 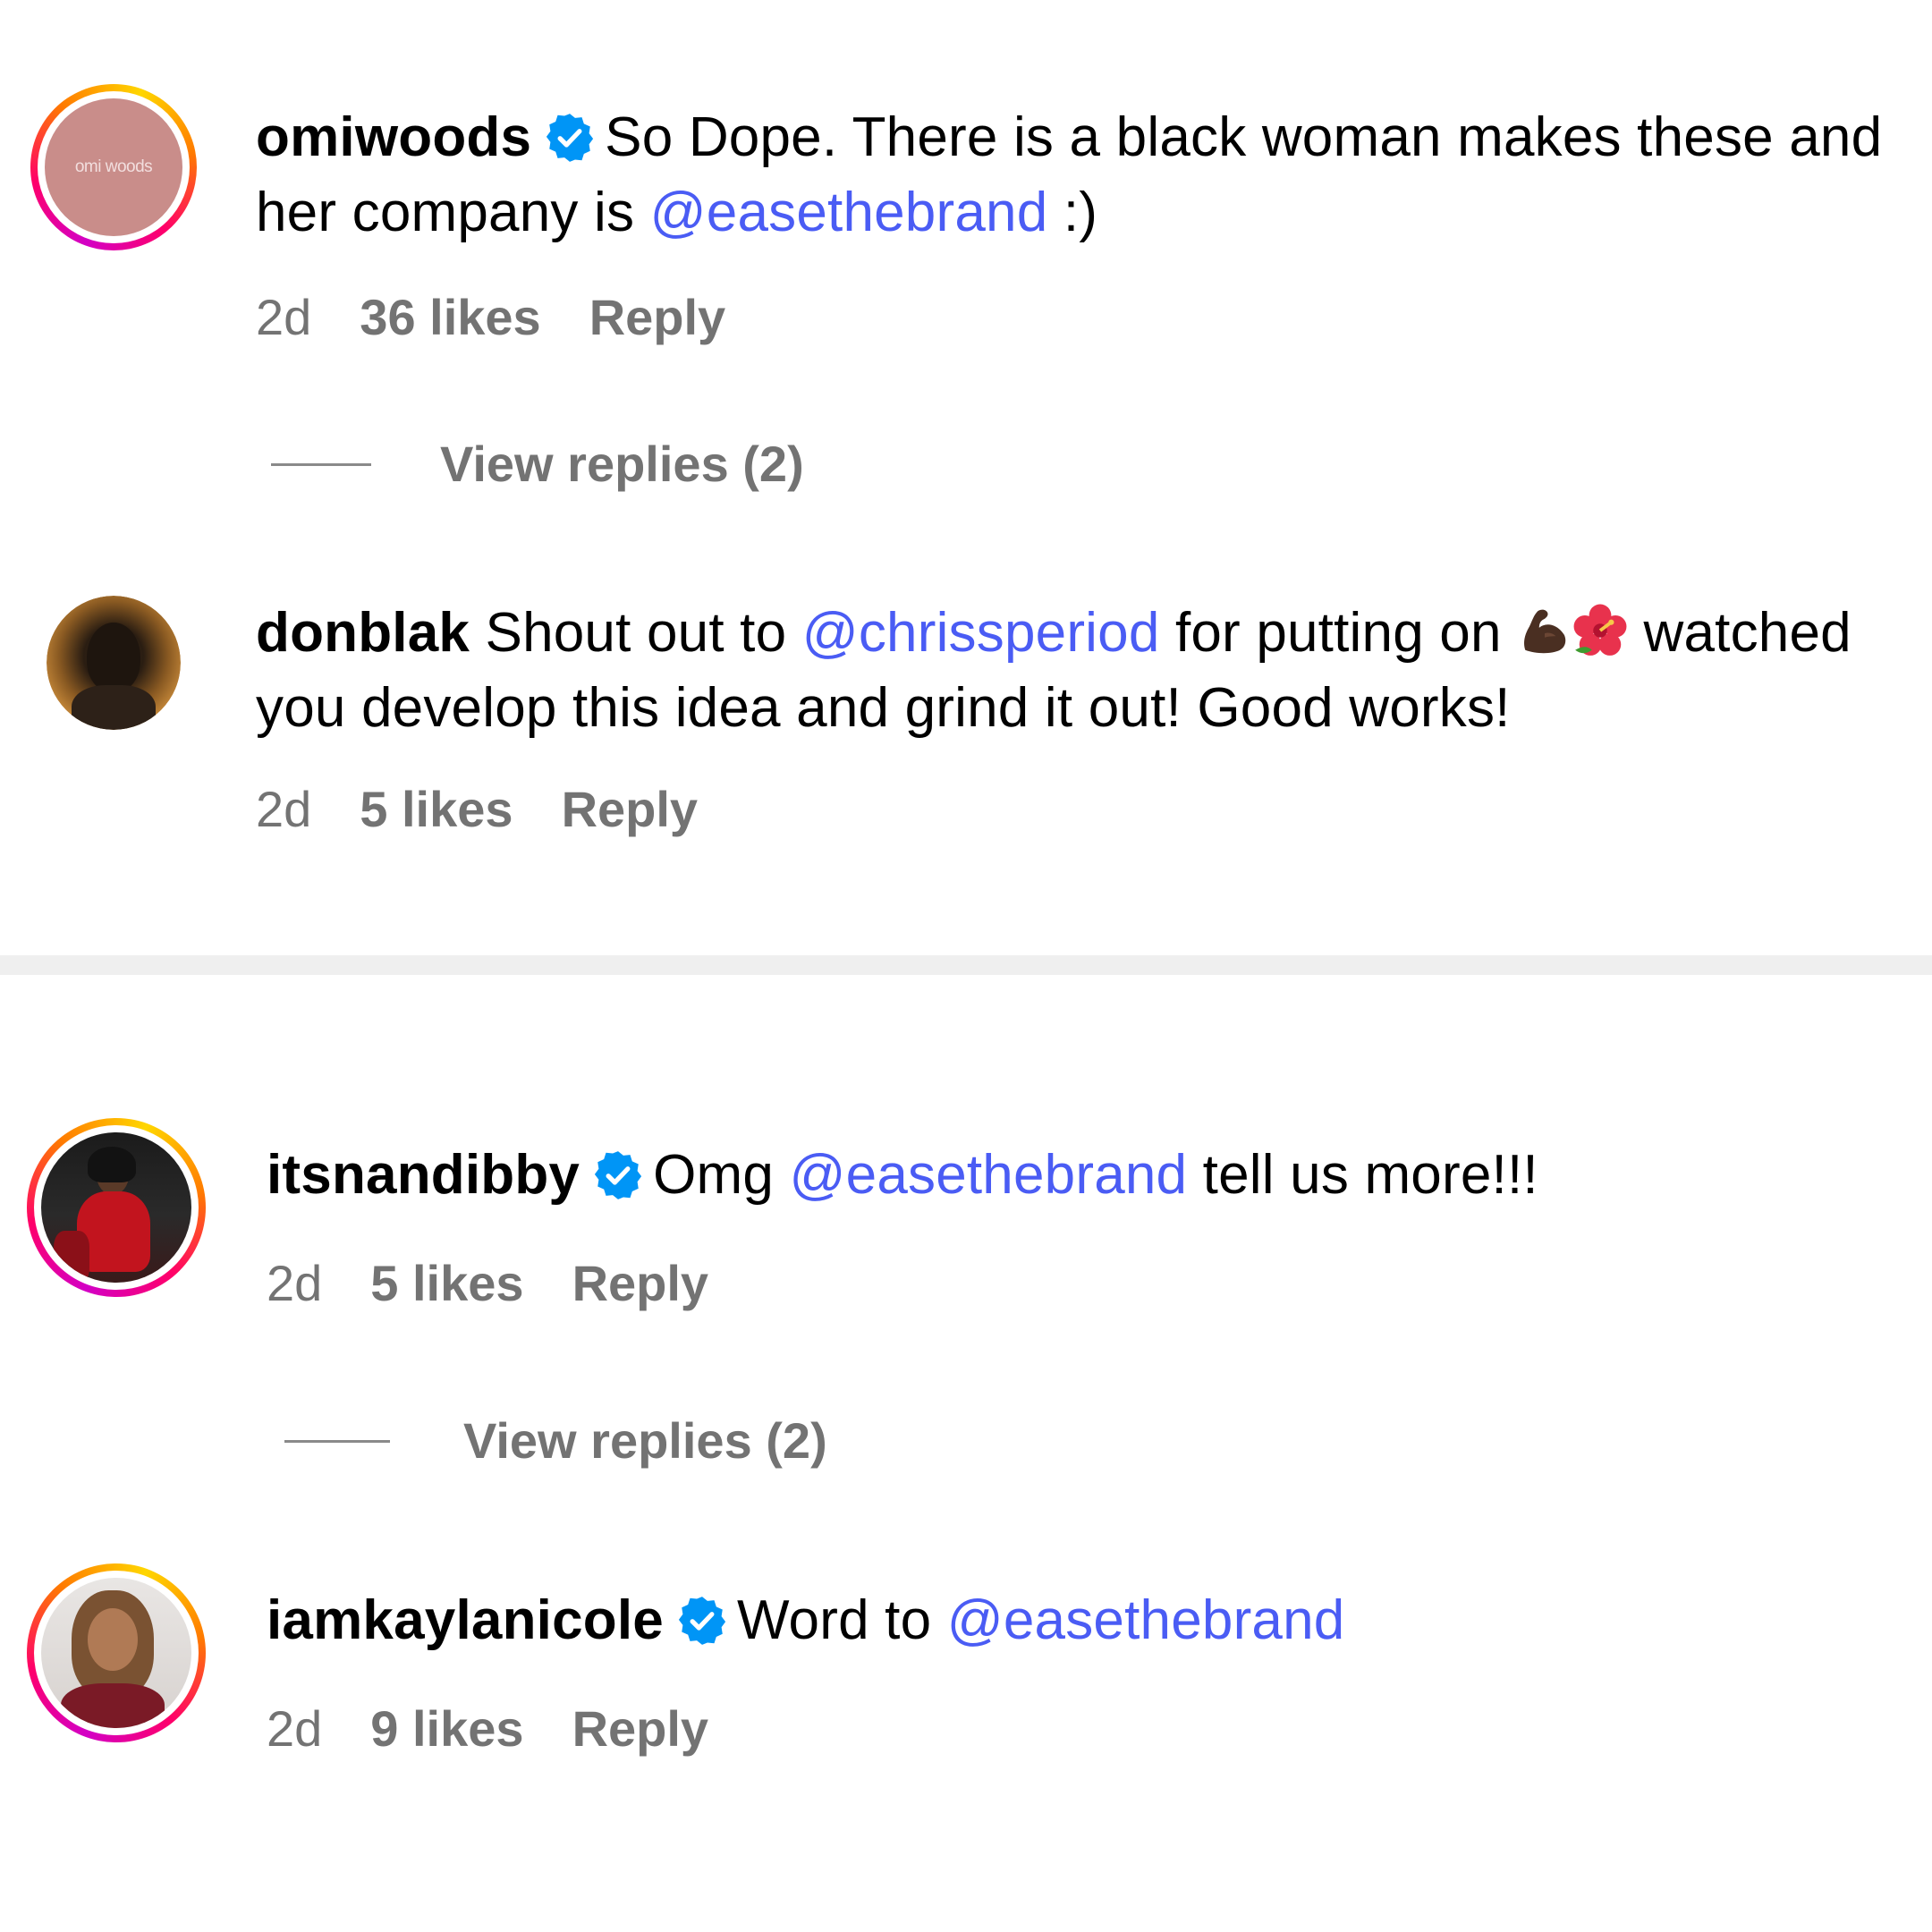 I want to click on likes-count: 9 likes, so click(x=446, y=1728).